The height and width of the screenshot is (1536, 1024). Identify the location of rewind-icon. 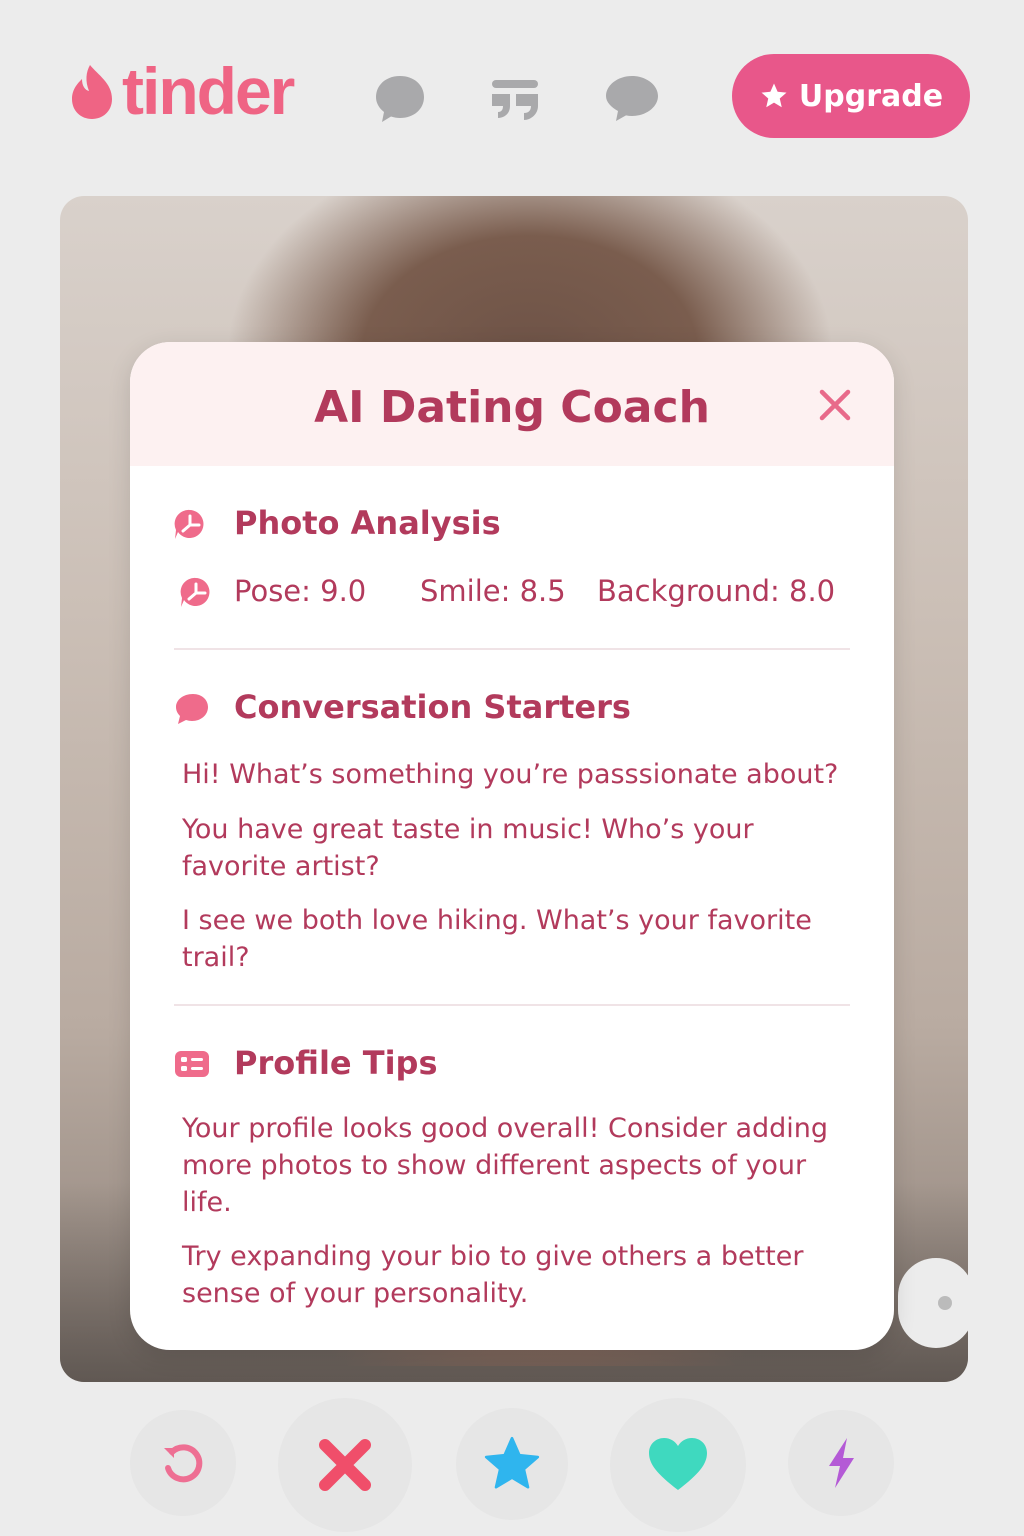
(183, 1463).